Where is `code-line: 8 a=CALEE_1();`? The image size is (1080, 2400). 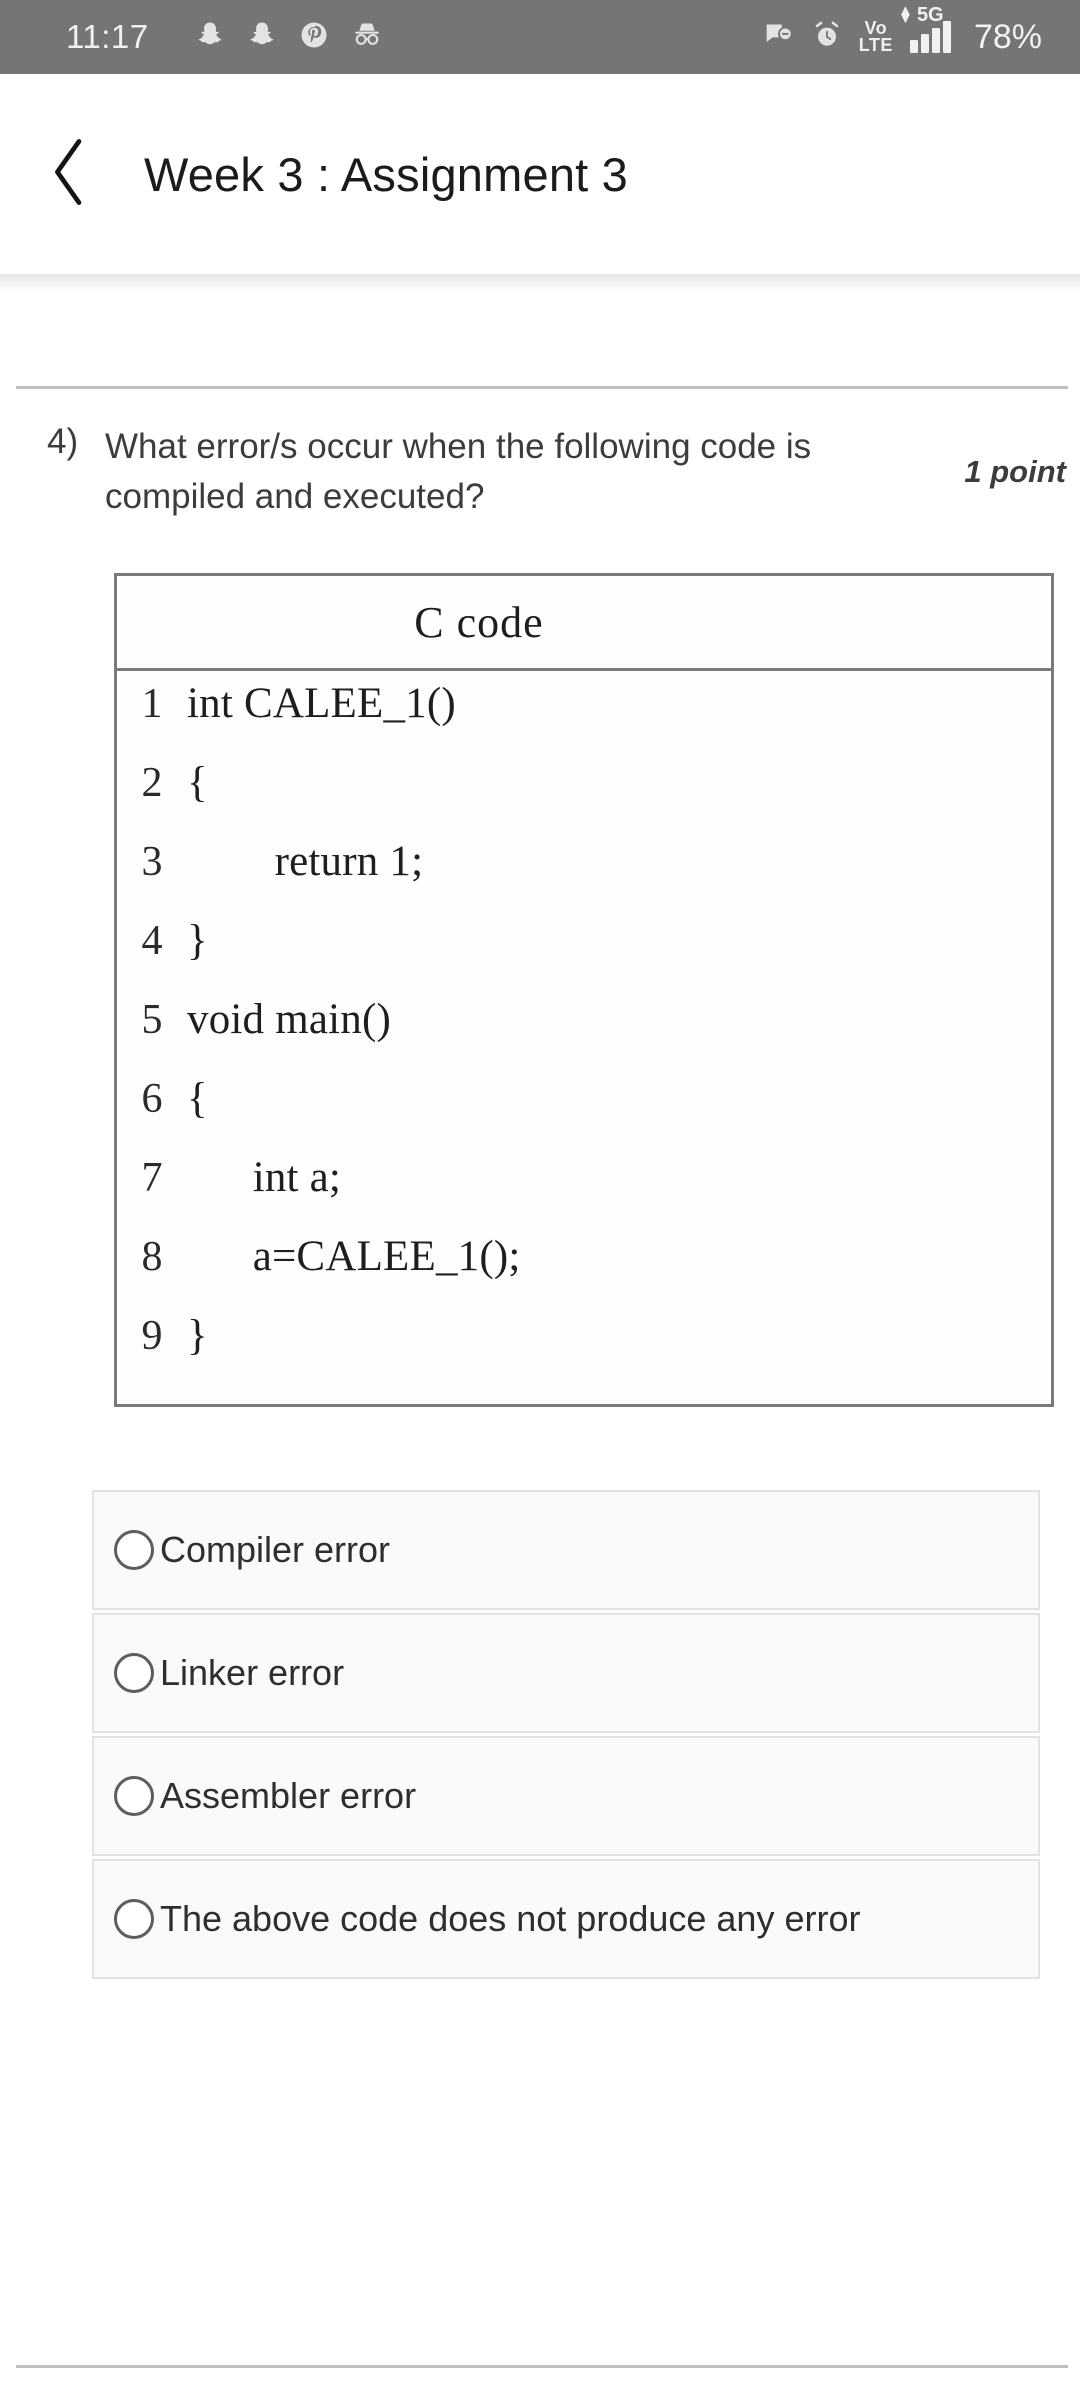 code-line: 8 a=CALEE_1(); is located at coordinates (584, 1271).